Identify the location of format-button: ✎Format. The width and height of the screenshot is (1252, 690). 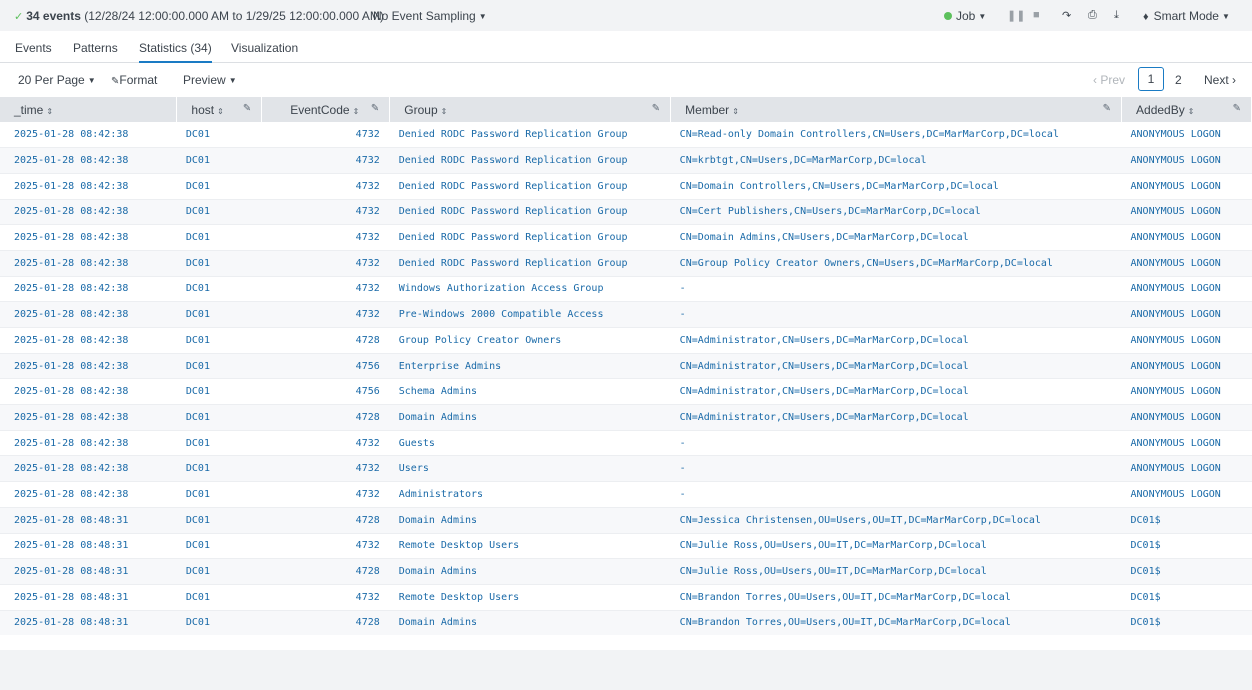
(134, 80).